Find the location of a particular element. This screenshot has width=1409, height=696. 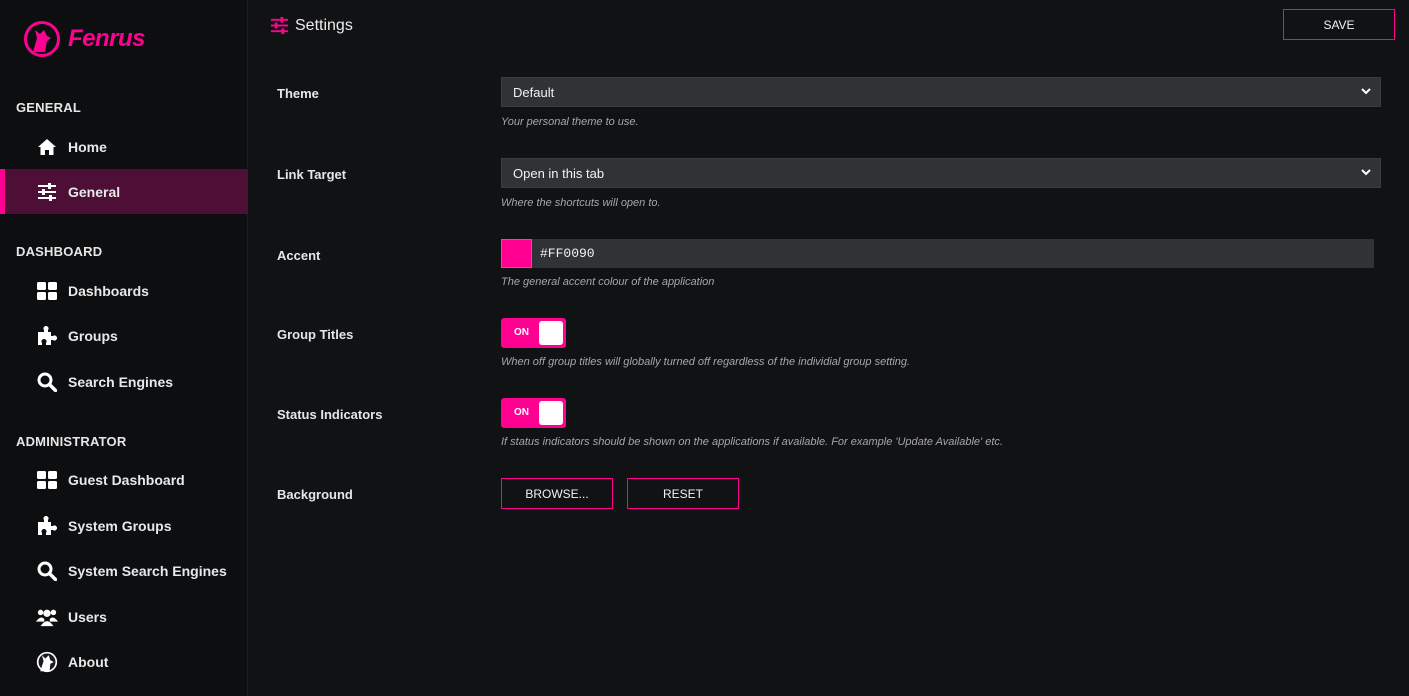

status-indicators-toggle: ON is located at coordinates (533, 413).